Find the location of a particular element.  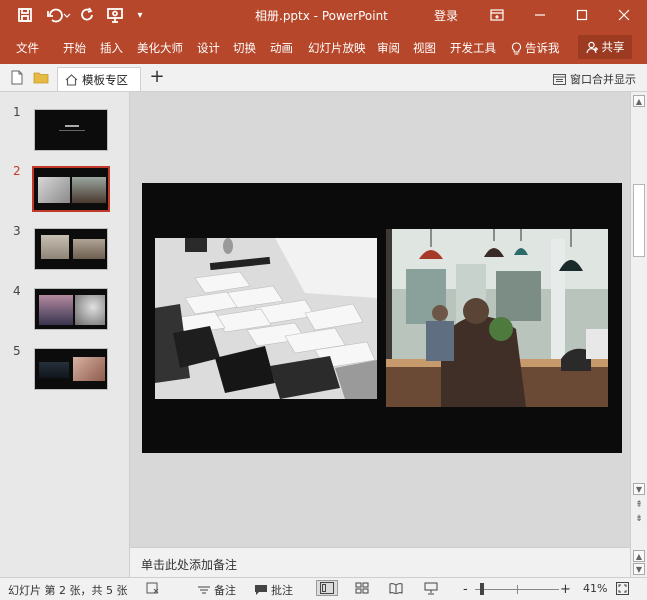

accessibility-icon is located at coordinates (153, 588).